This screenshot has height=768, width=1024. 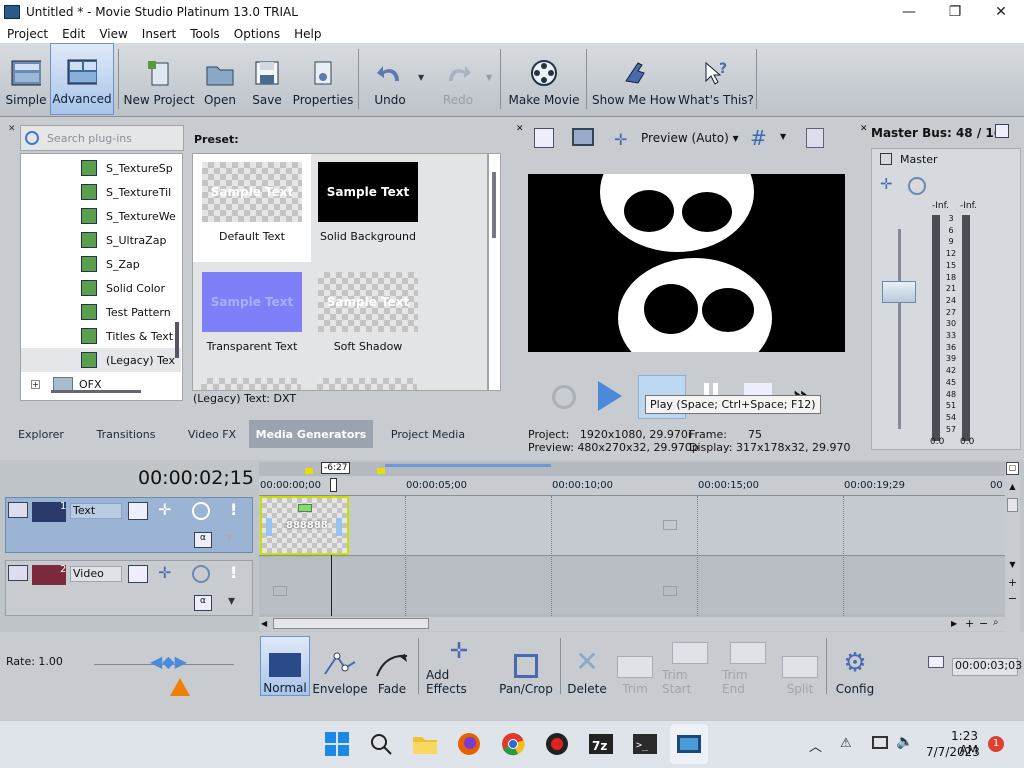 What do you see at coordinates (96, 511) in the screenshot?
I see `track-name: Text` at bounding box center [96, 511].